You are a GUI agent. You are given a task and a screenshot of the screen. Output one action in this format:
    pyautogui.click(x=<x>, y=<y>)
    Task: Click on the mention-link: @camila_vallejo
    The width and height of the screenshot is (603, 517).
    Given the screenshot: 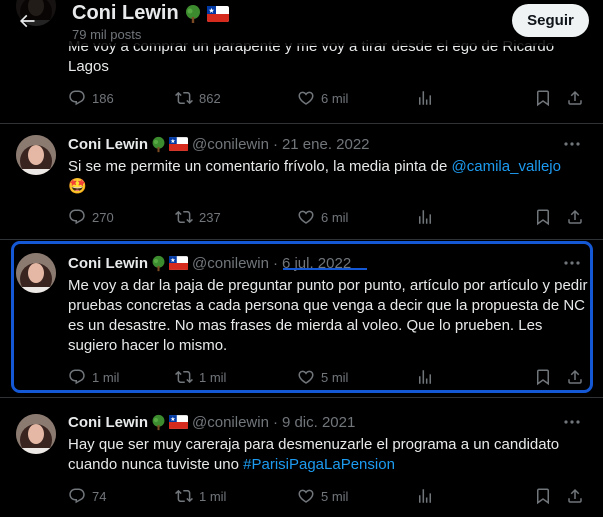 What is the action you would take?
    pyautogui.click(x=506, y=166)
    